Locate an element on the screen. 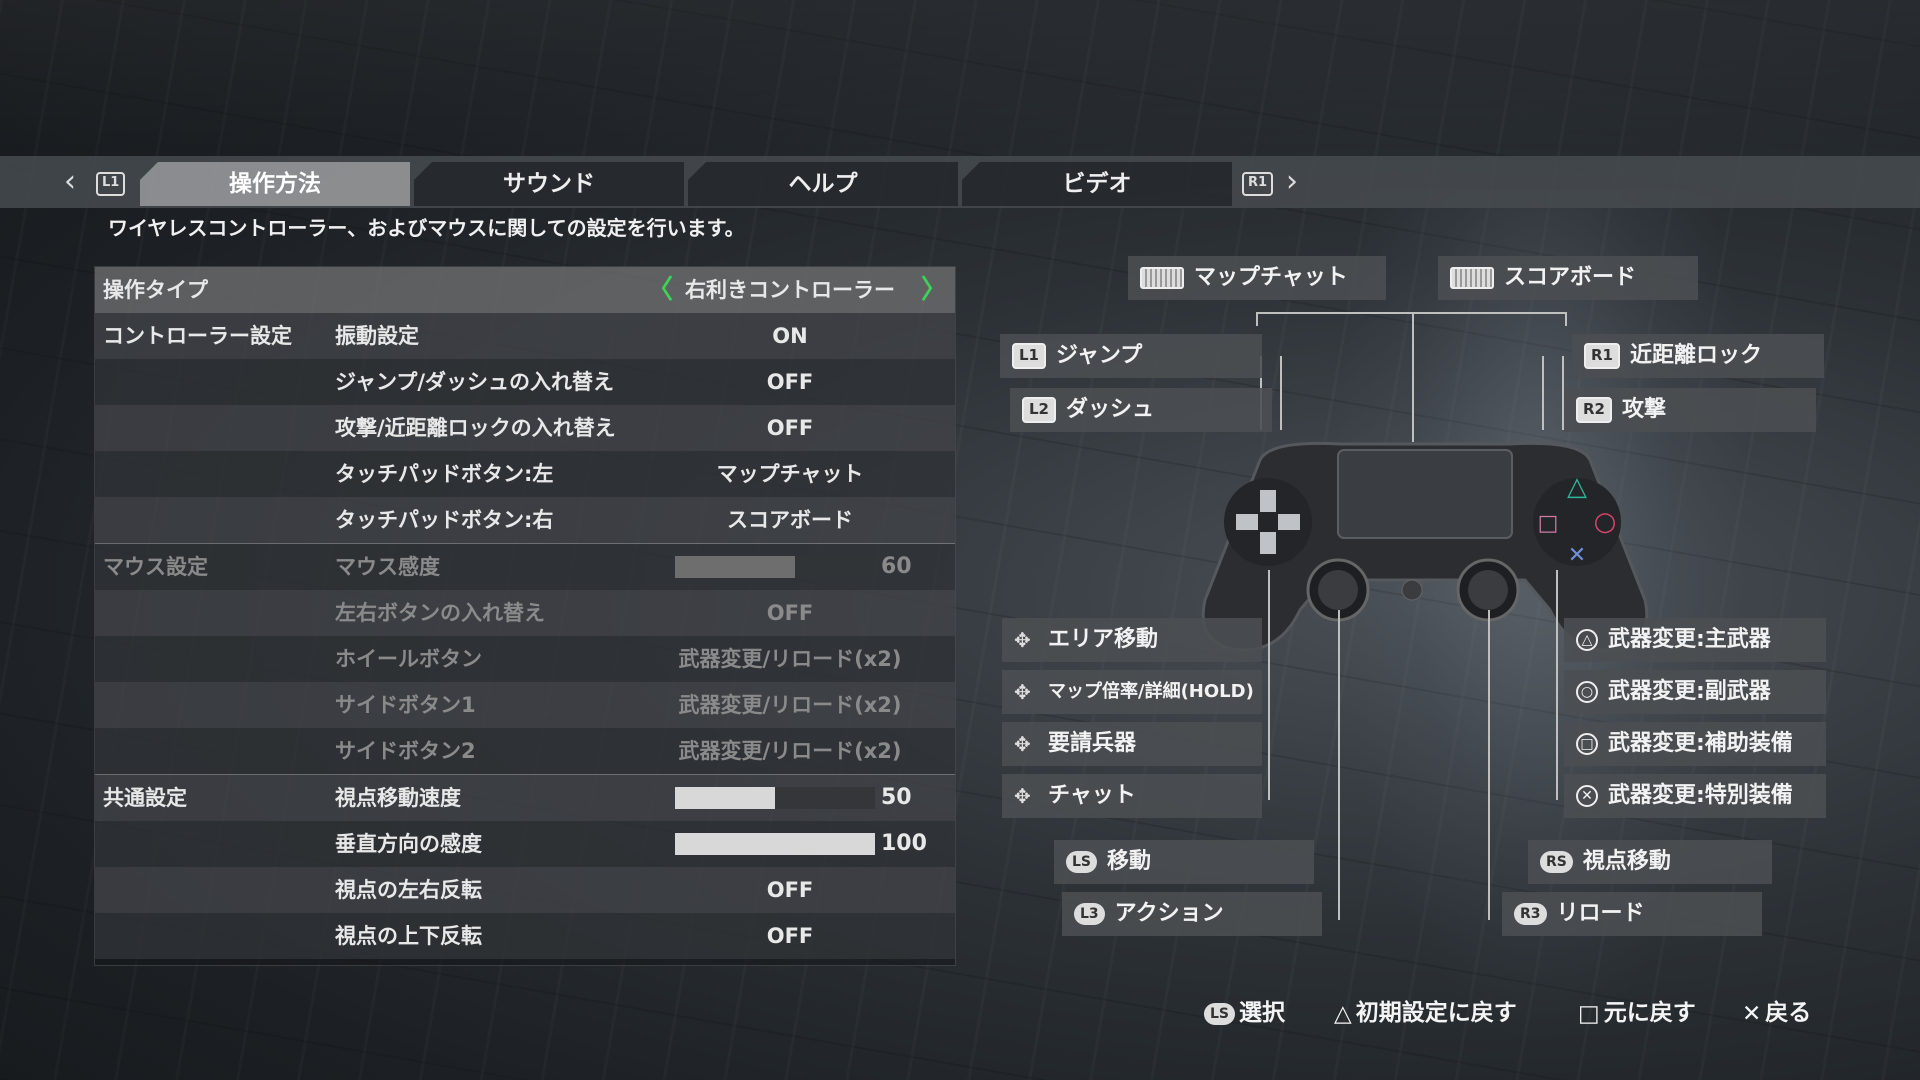  footer-reset-defaults: △ 初期設定に戻す is located at coordinates (1425, 1013).